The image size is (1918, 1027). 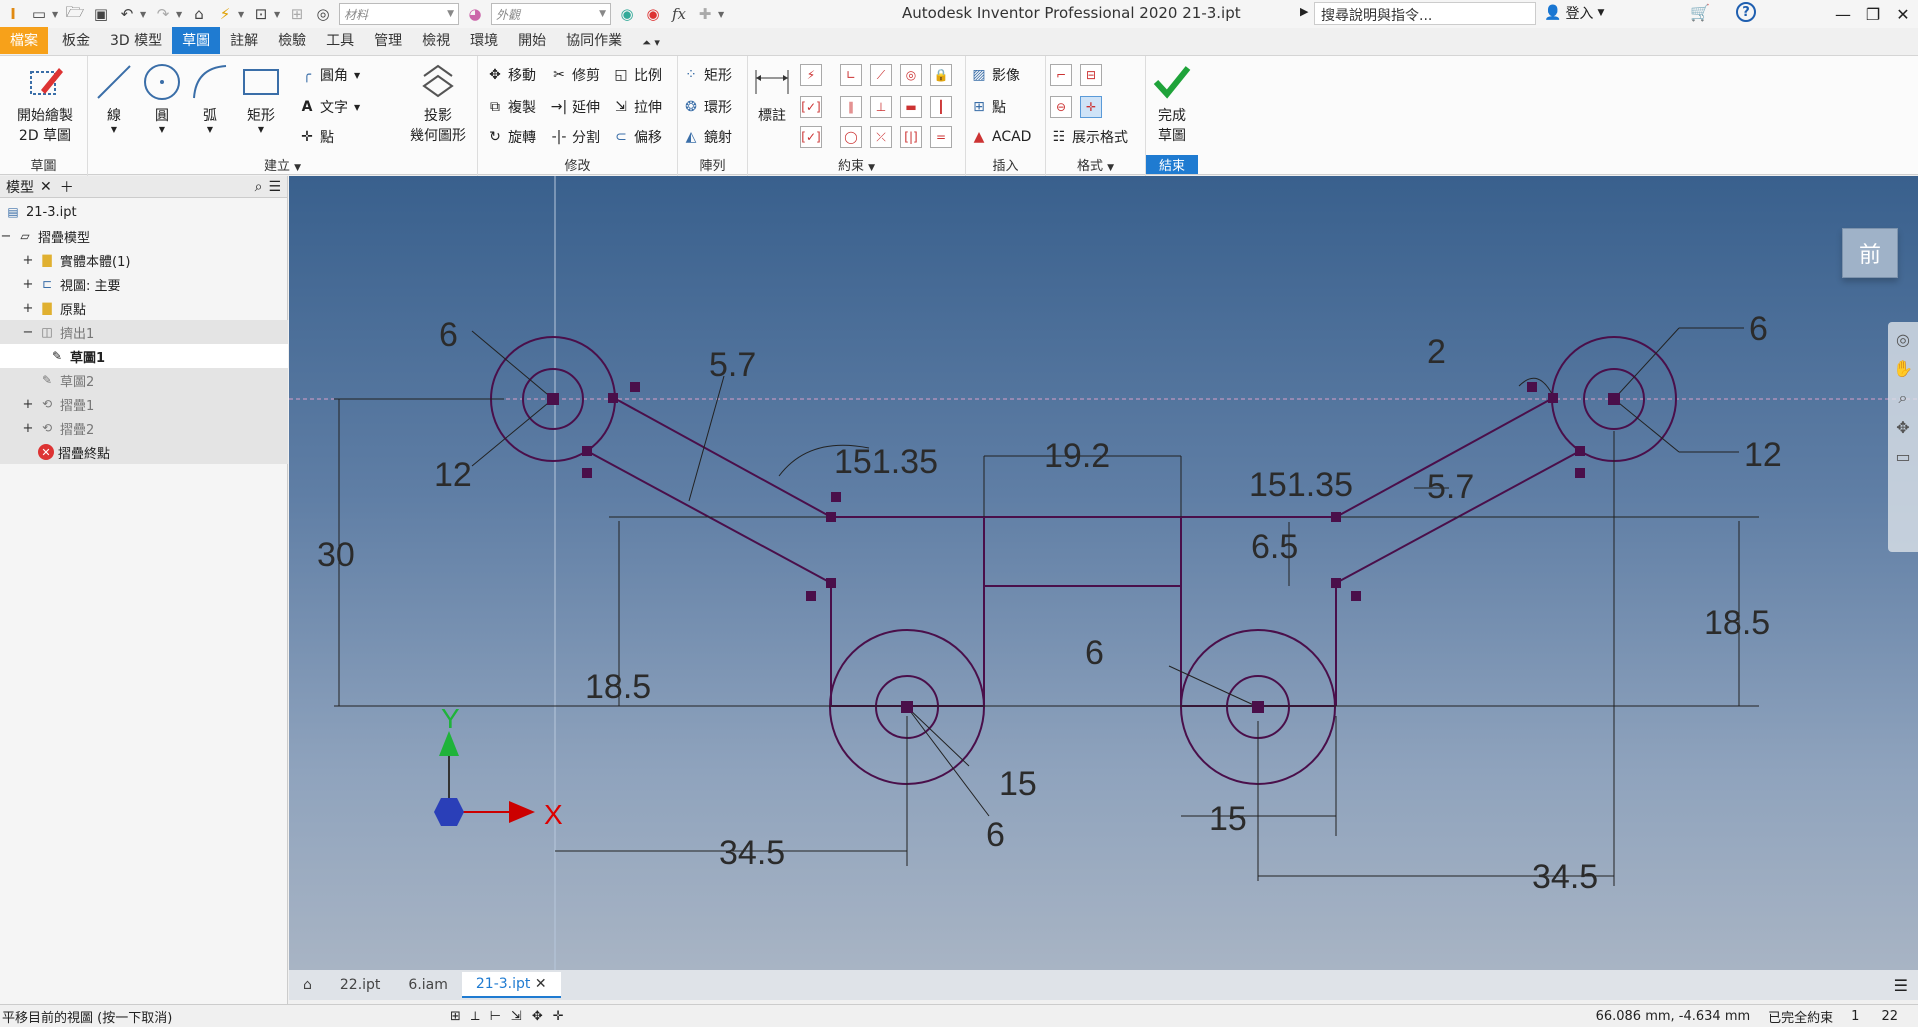 I want to click on rect-pattern-button: ⁘ 矩形, so click(x=707, y=75).